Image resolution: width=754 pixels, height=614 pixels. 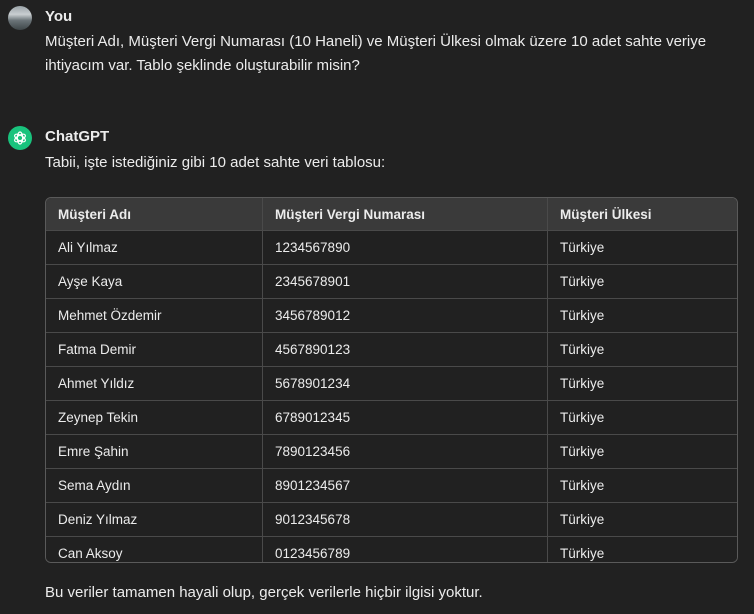 I want to click on cell-name: Sema Aydın, so click(x=154, y=485).